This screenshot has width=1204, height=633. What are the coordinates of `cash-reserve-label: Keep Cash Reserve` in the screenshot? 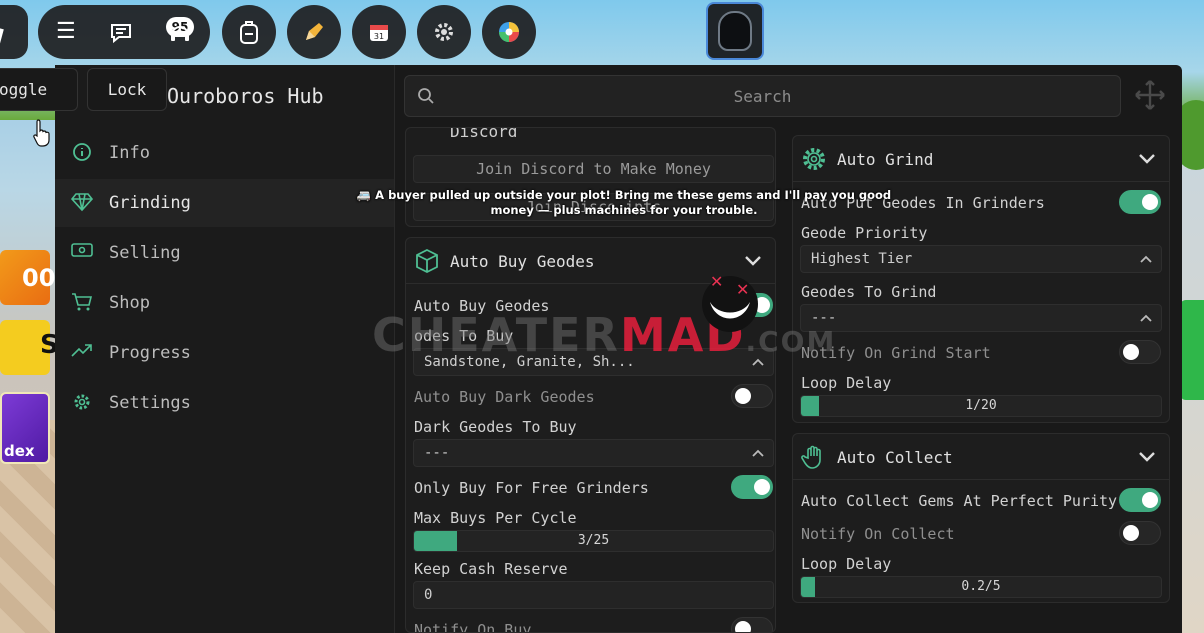 It's located at (491, 569).